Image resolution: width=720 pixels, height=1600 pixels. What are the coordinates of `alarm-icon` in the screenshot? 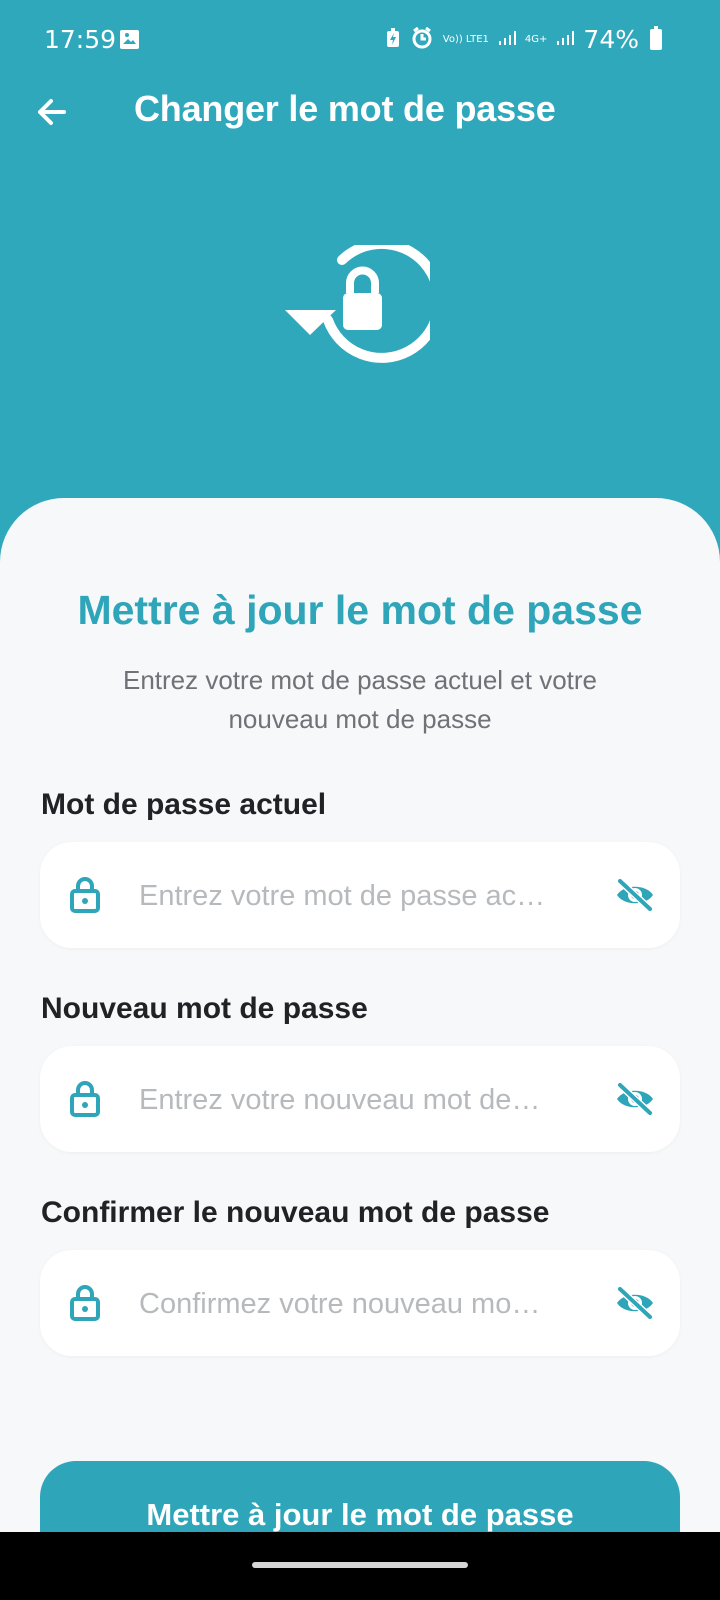 It's located at (422, 39).